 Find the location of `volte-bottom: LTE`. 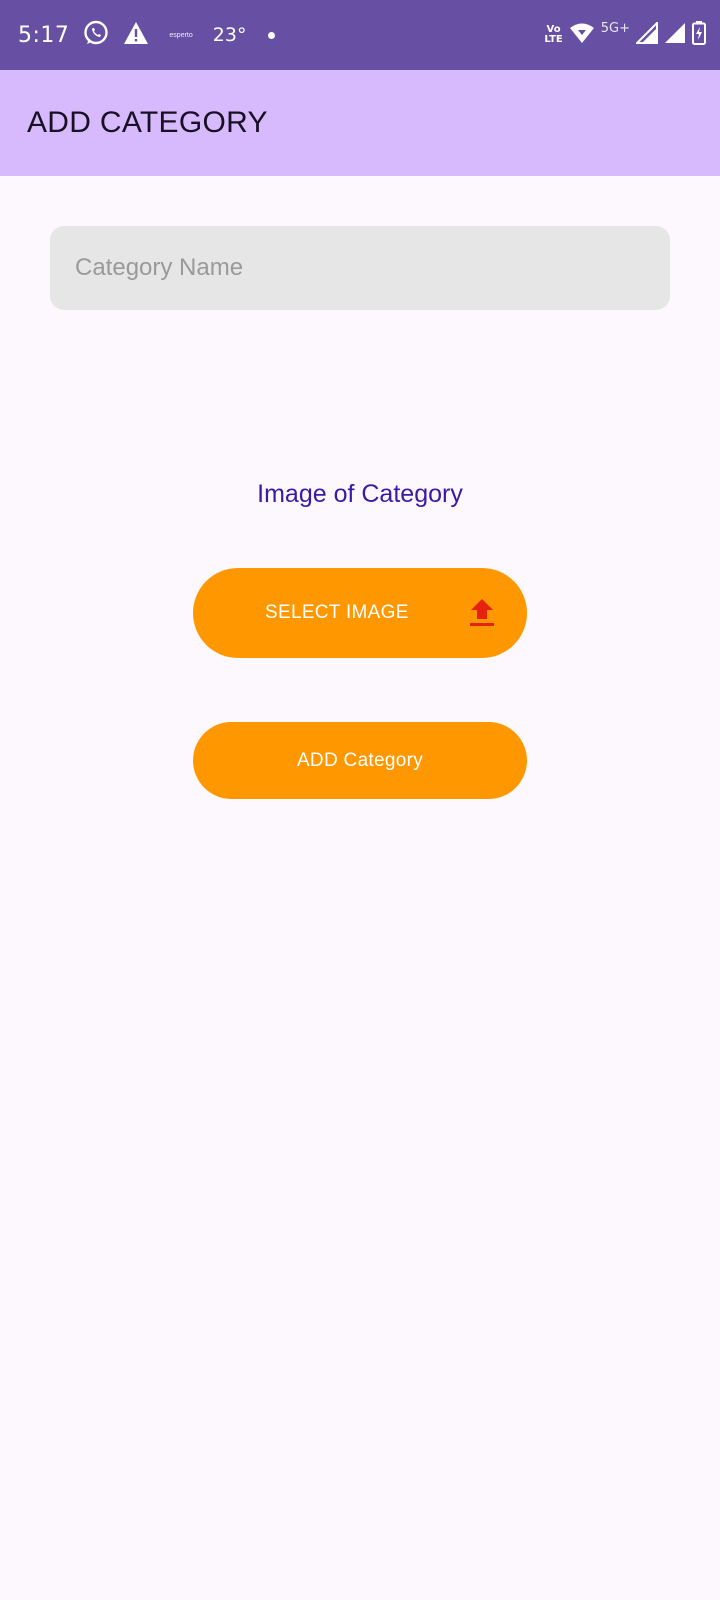

volte-bottom: LTE is located at coordinates (553, 39).